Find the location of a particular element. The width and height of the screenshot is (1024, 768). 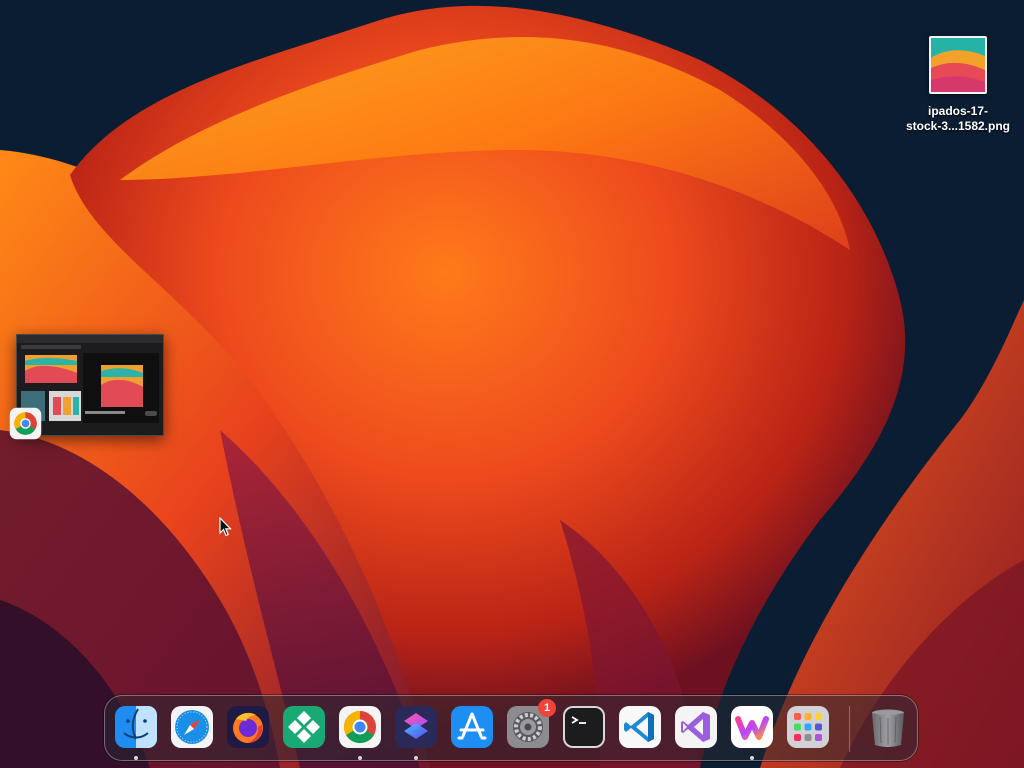

safari-icon is located at coordinates (192, 727).